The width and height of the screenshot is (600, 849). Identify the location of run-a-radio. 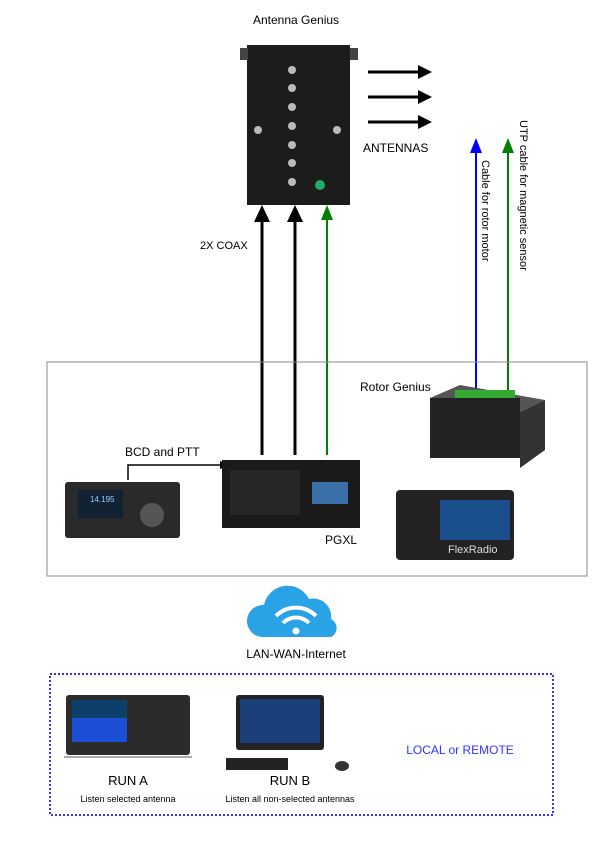
(128, 726).